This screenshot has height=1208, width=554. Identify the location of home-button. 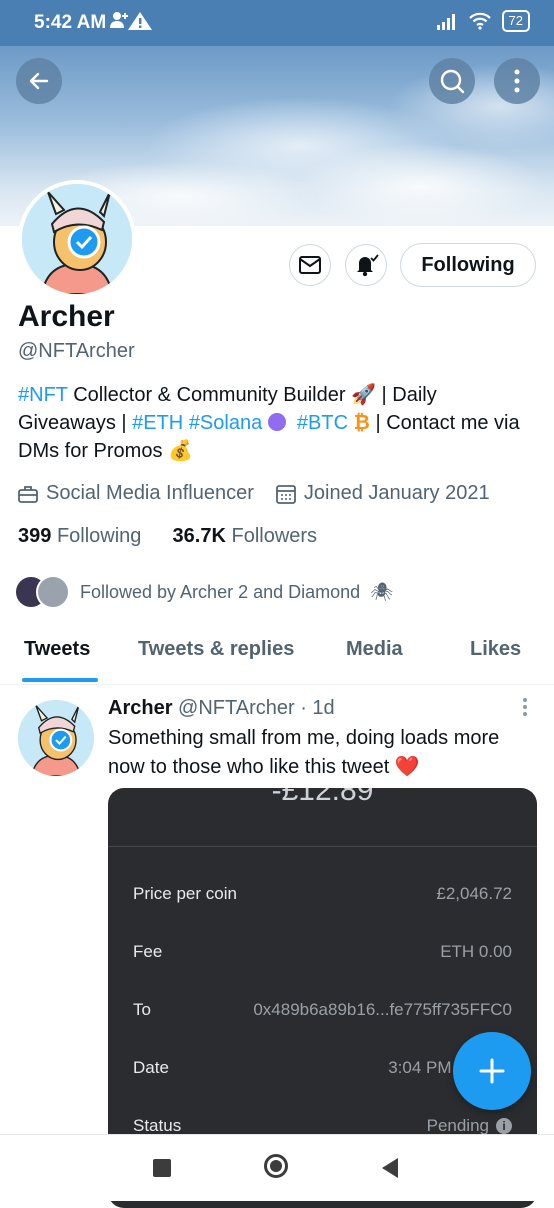
(276, 1166).